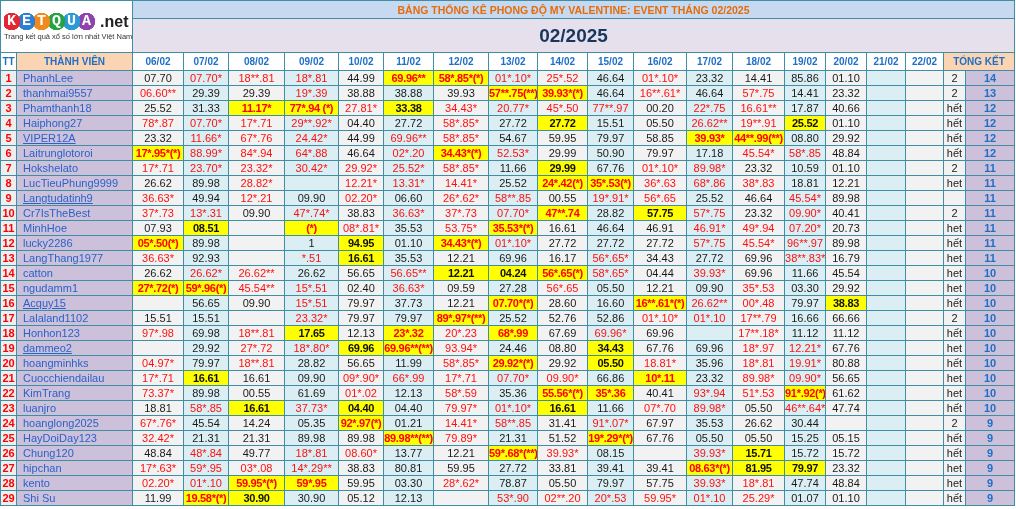  Describe the element at coordinates (50, 21) in the screenshot. I see `logo-text: KETQUA` at that location.